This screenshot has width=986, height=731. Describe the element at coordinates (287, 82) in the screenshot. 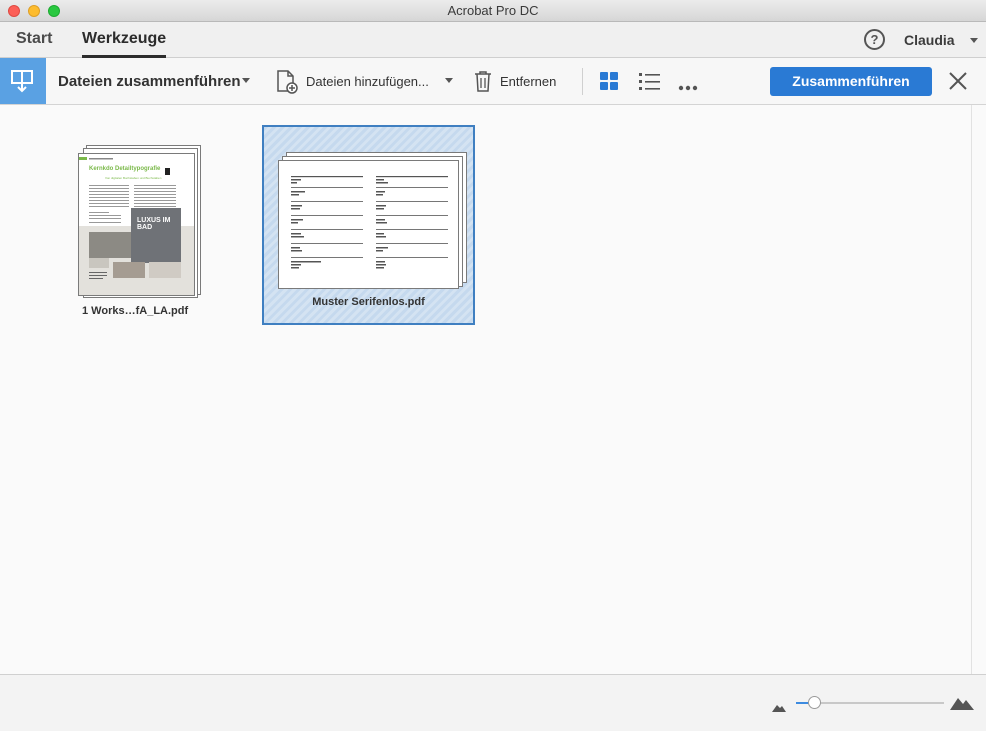

I see `add-file-icon` at that location.